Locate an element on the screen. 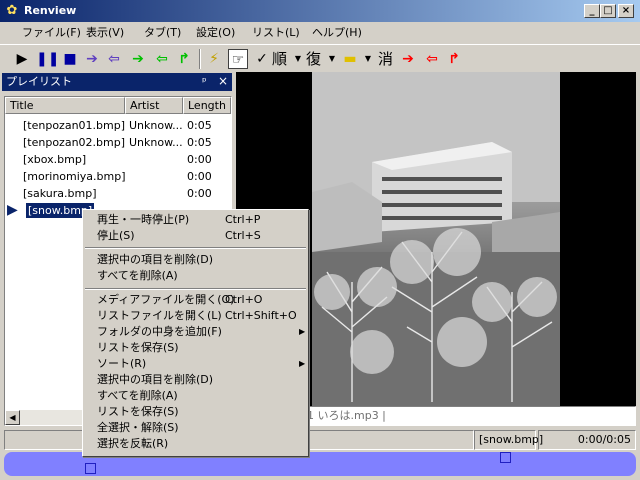 The height and width of the screenshot is (480, 640). pin-icon: ᵖ is located at coordinates (204, 82).